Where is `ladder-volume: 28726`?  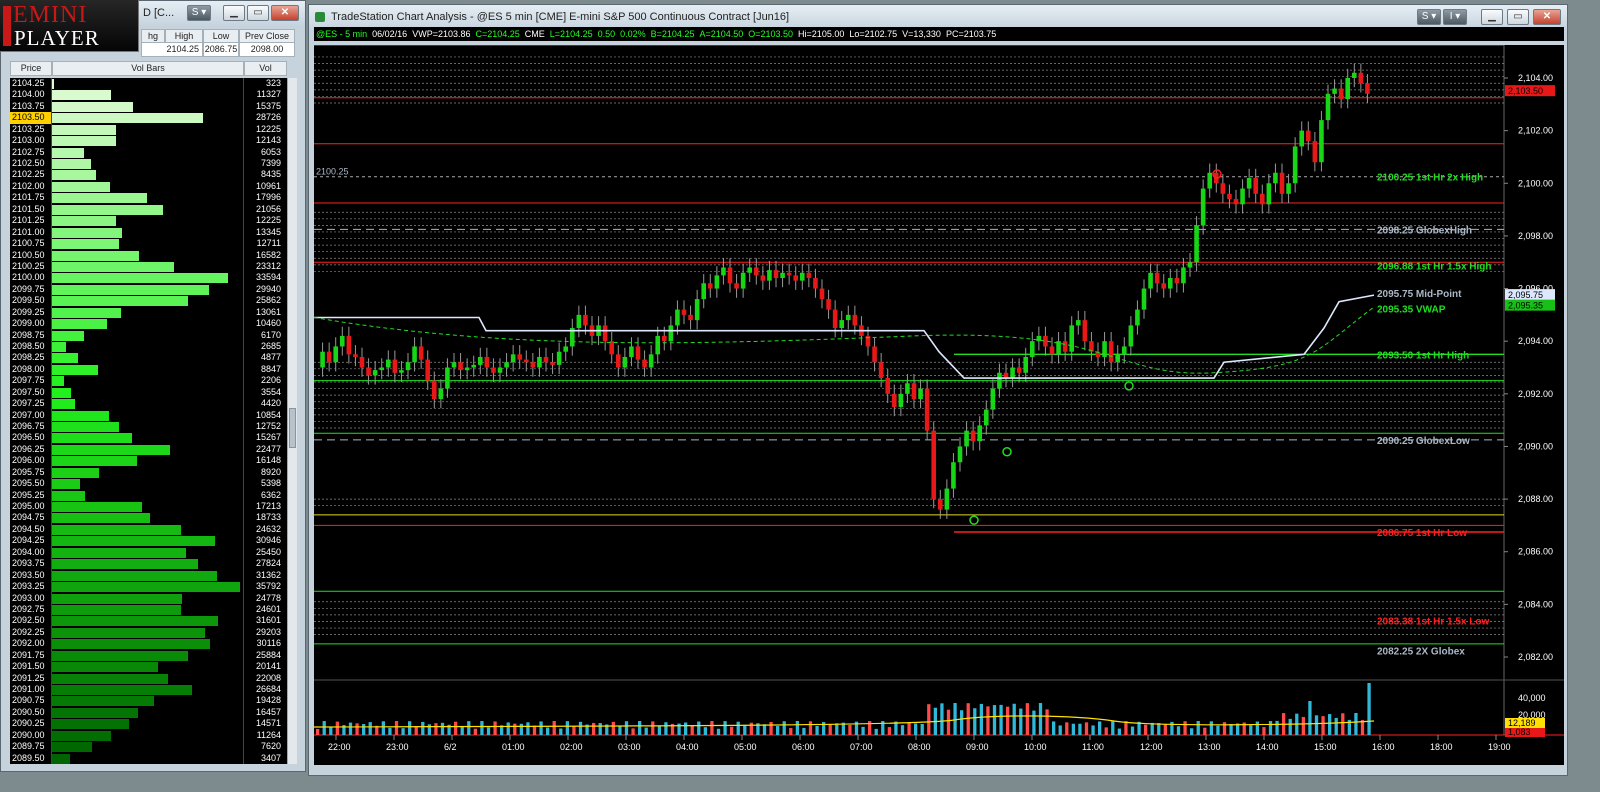 ladder-volume: 28726 is located at coordinates (268, 117).